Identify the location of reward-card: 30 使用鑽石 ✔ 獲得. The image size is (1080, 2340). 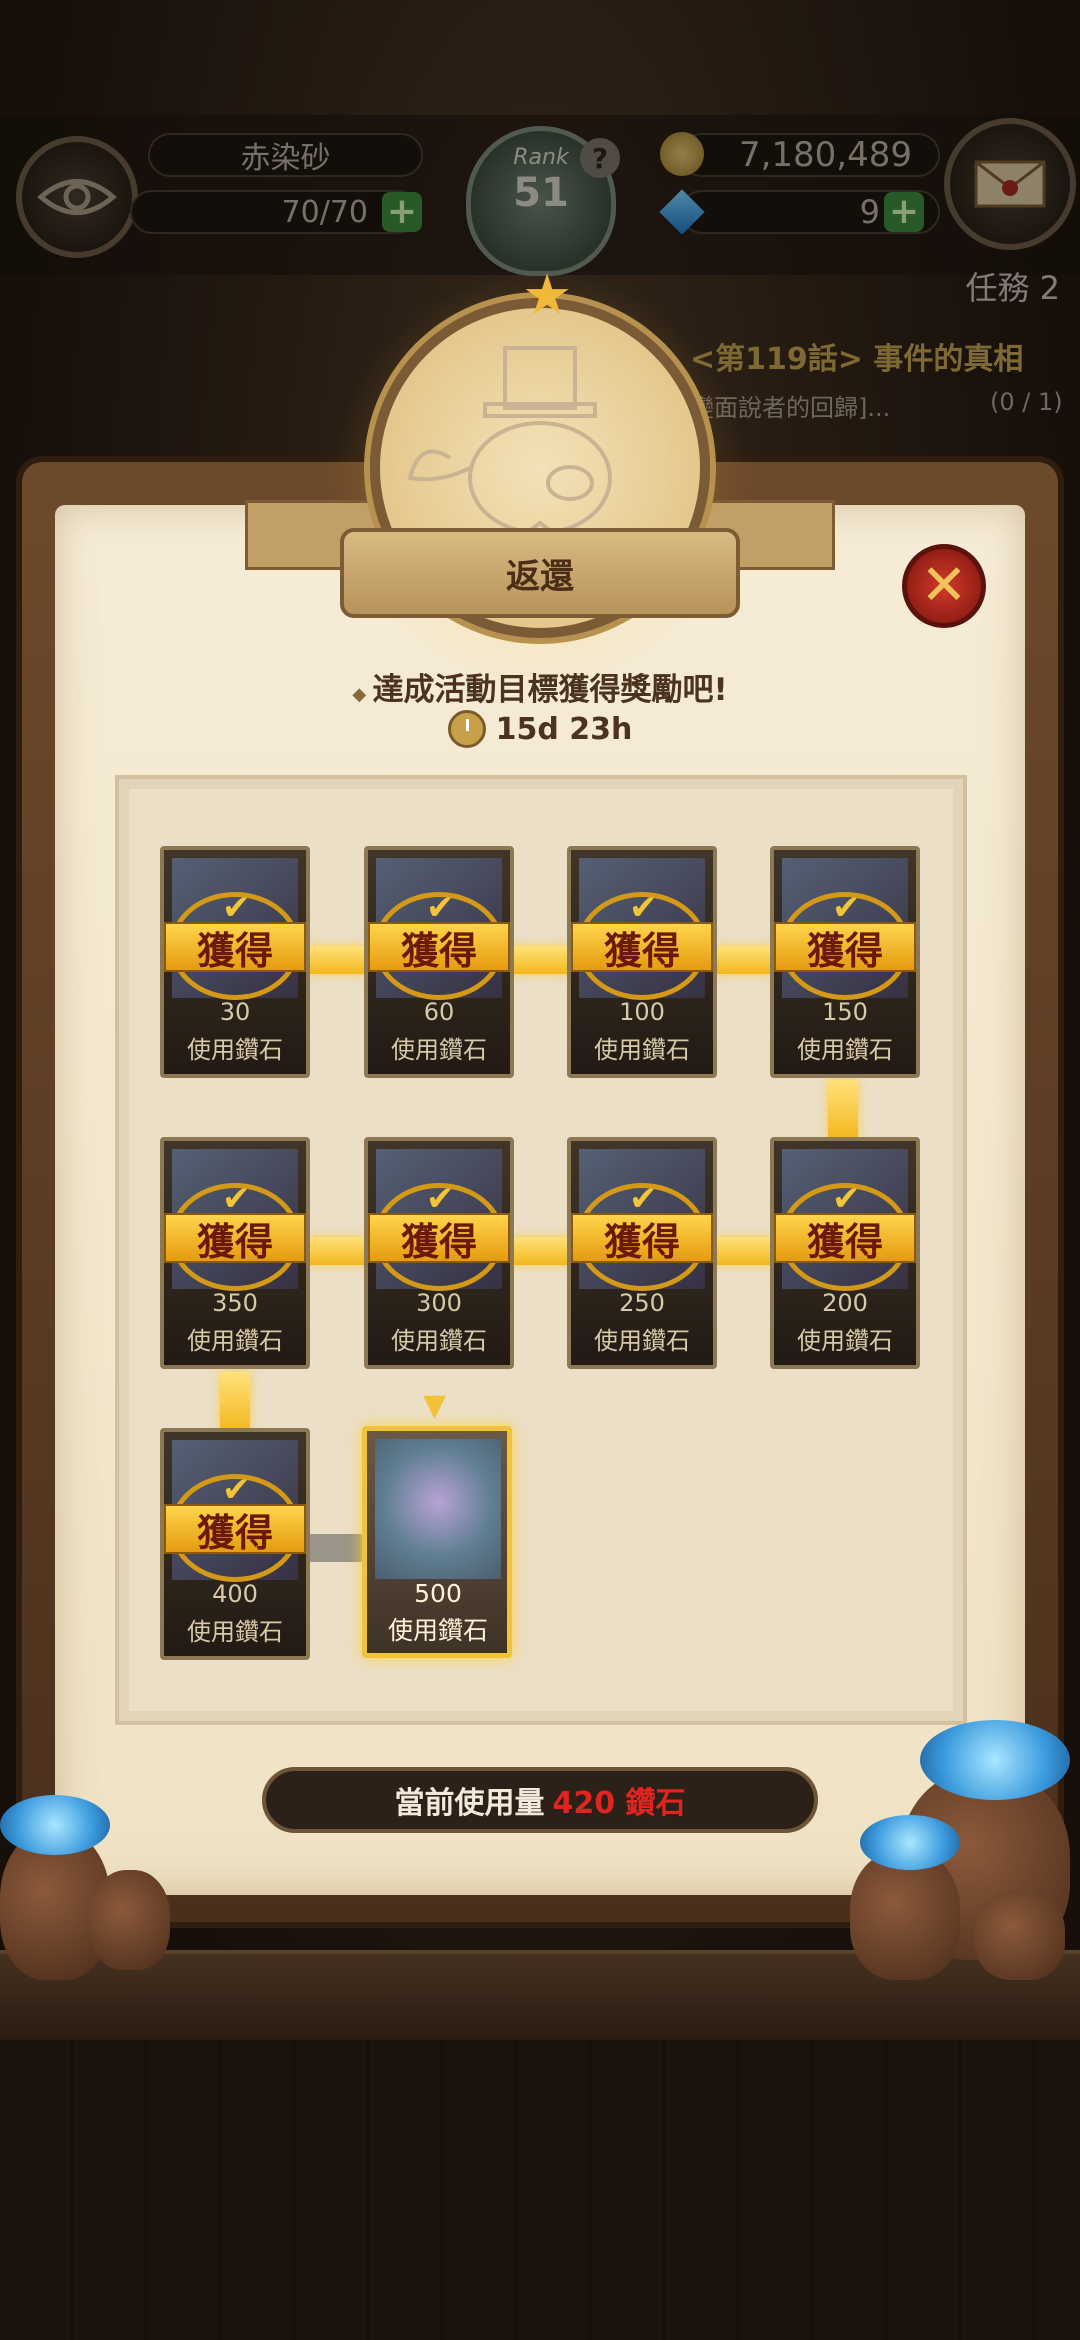
(235, 962).